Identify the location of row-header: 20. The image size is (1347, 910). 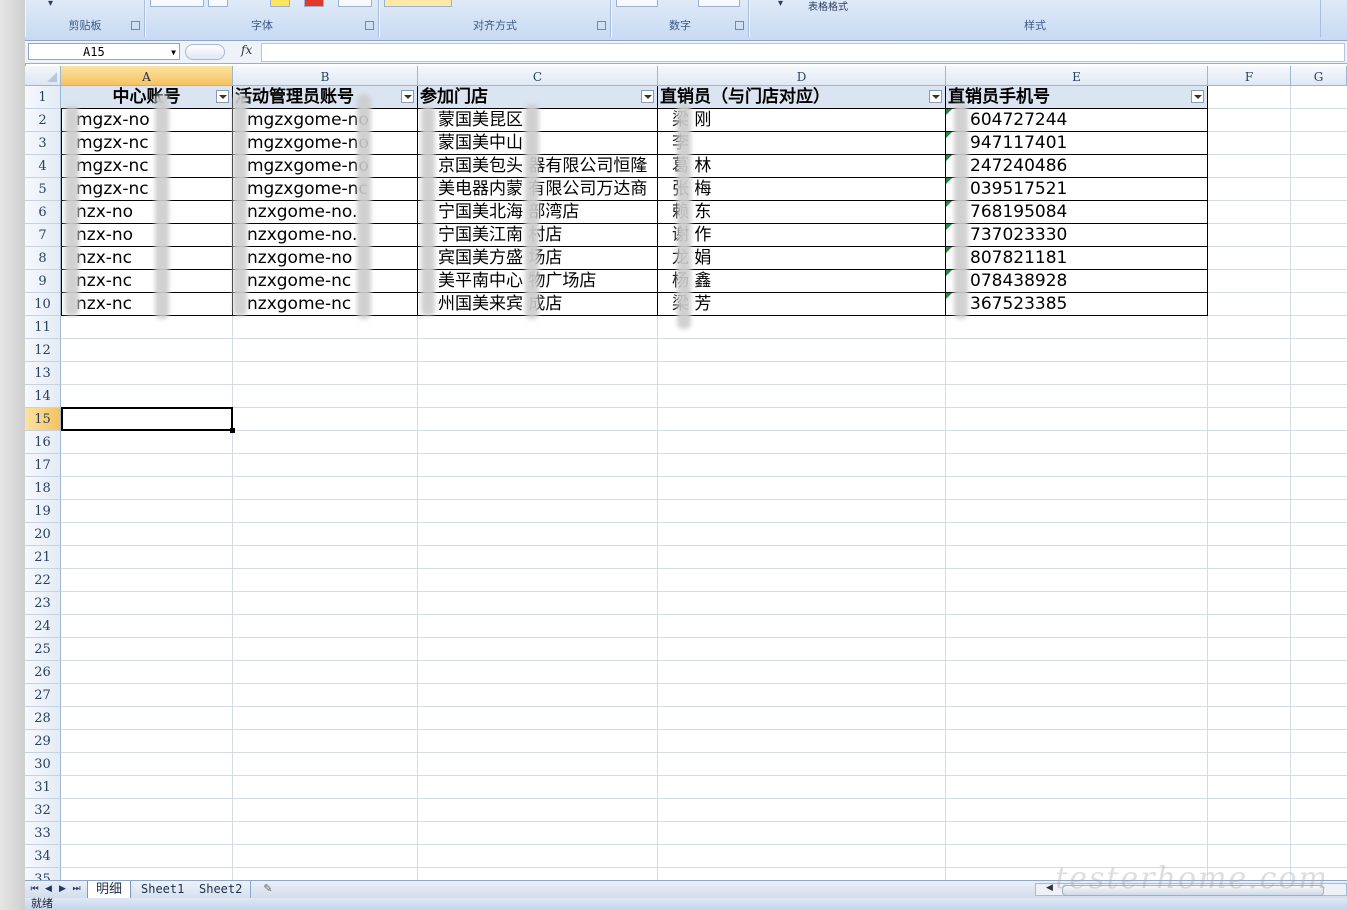
(43, 534).